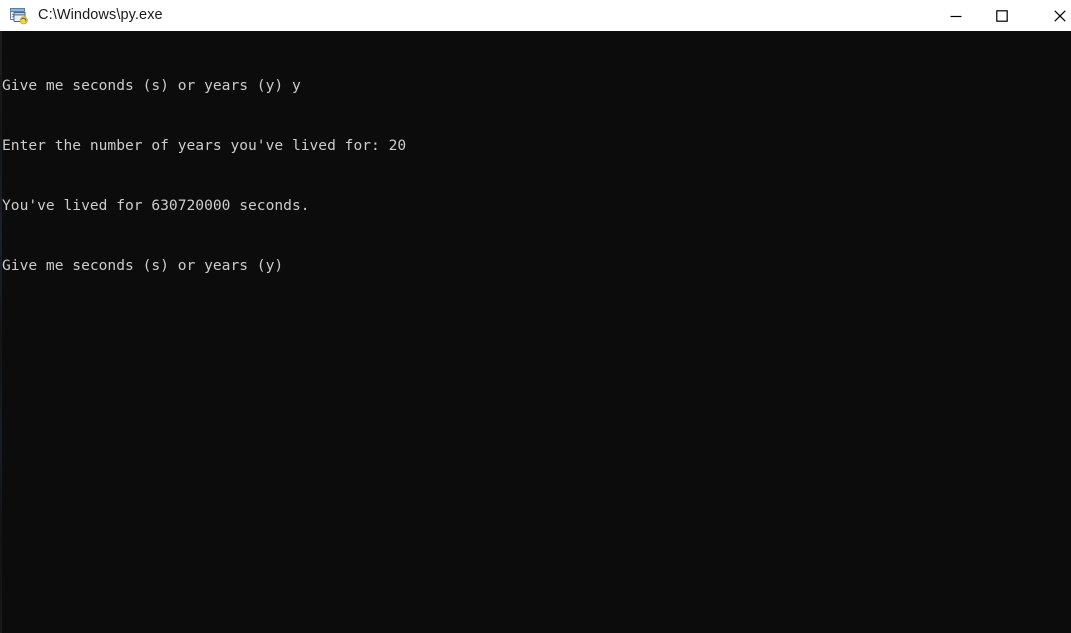 The image size is (1071, 633). I want to click on minimize-button, so click(956, 15).